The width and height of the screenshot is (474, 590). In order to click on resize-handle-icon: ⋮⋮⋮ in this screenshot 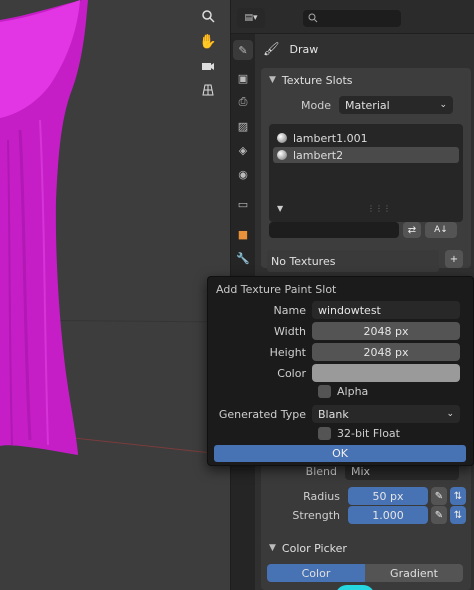, I will do `click(379, 208)`.